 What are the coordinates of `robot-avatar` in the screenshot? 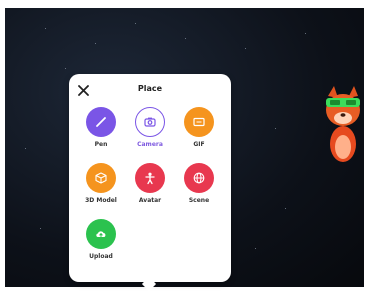 It's located at (341, 124).